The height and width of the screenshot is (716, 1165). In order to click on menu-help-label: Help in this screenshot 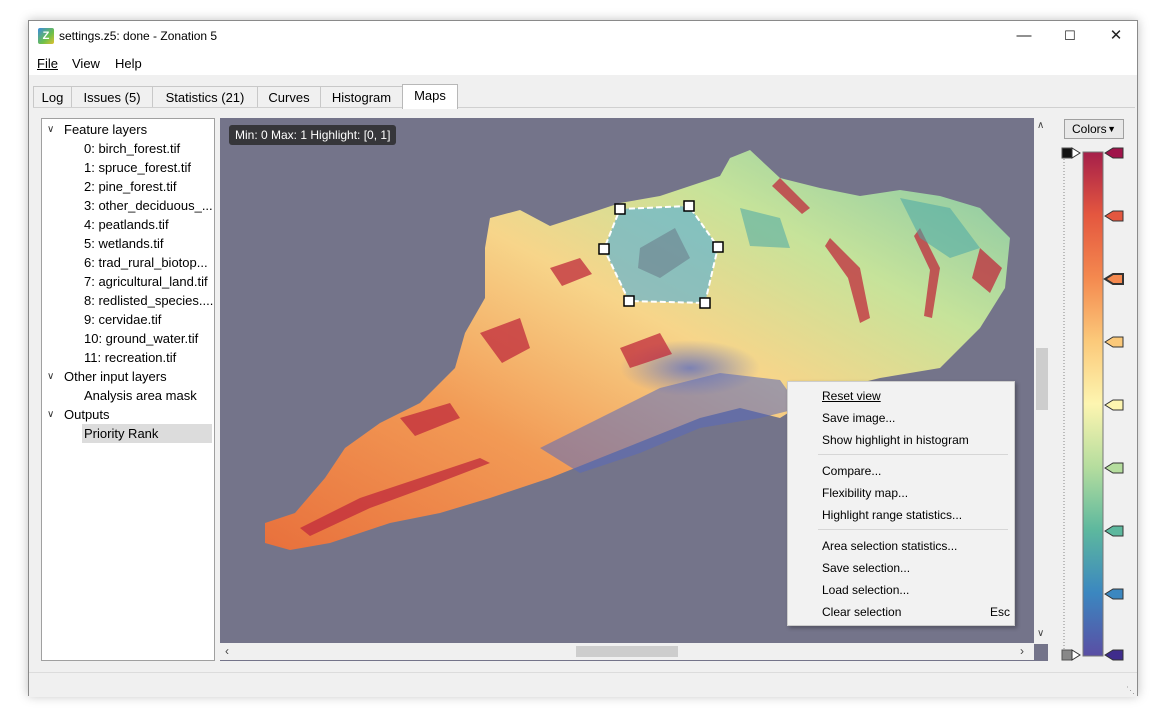, I will do `click(128, 63)`.